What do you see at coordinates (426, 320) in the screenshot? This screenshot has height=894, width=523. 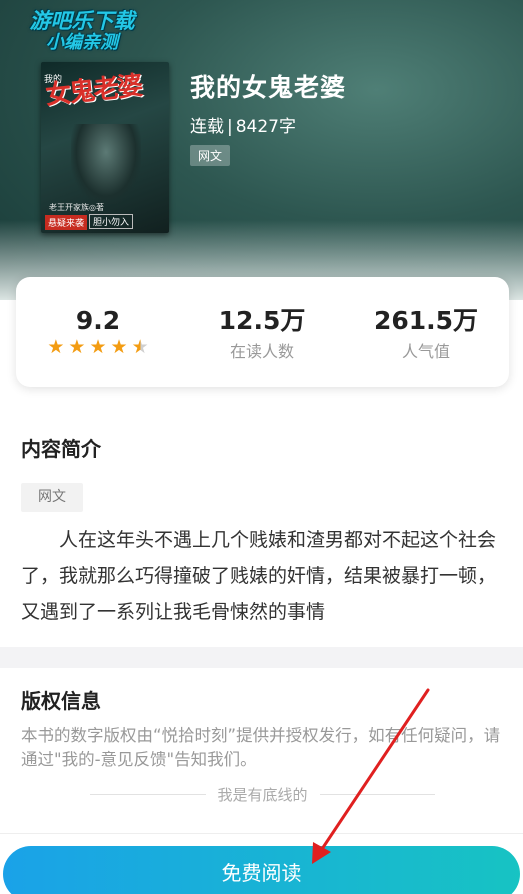 I see `popularity-value: 261.5万` at bounding box center [426, 320].